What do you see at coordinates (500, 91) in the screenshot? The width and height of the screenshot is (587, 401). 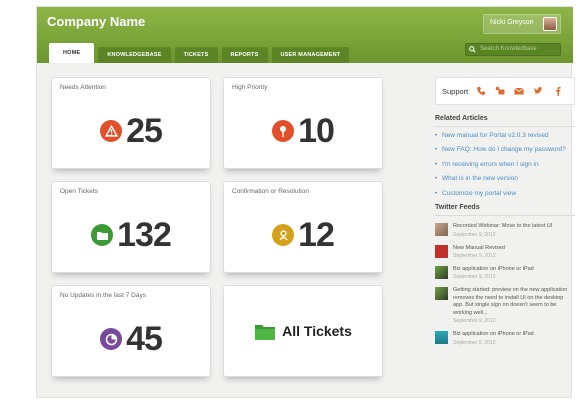 I see `chat-icon` at bounding box center [500, 91].